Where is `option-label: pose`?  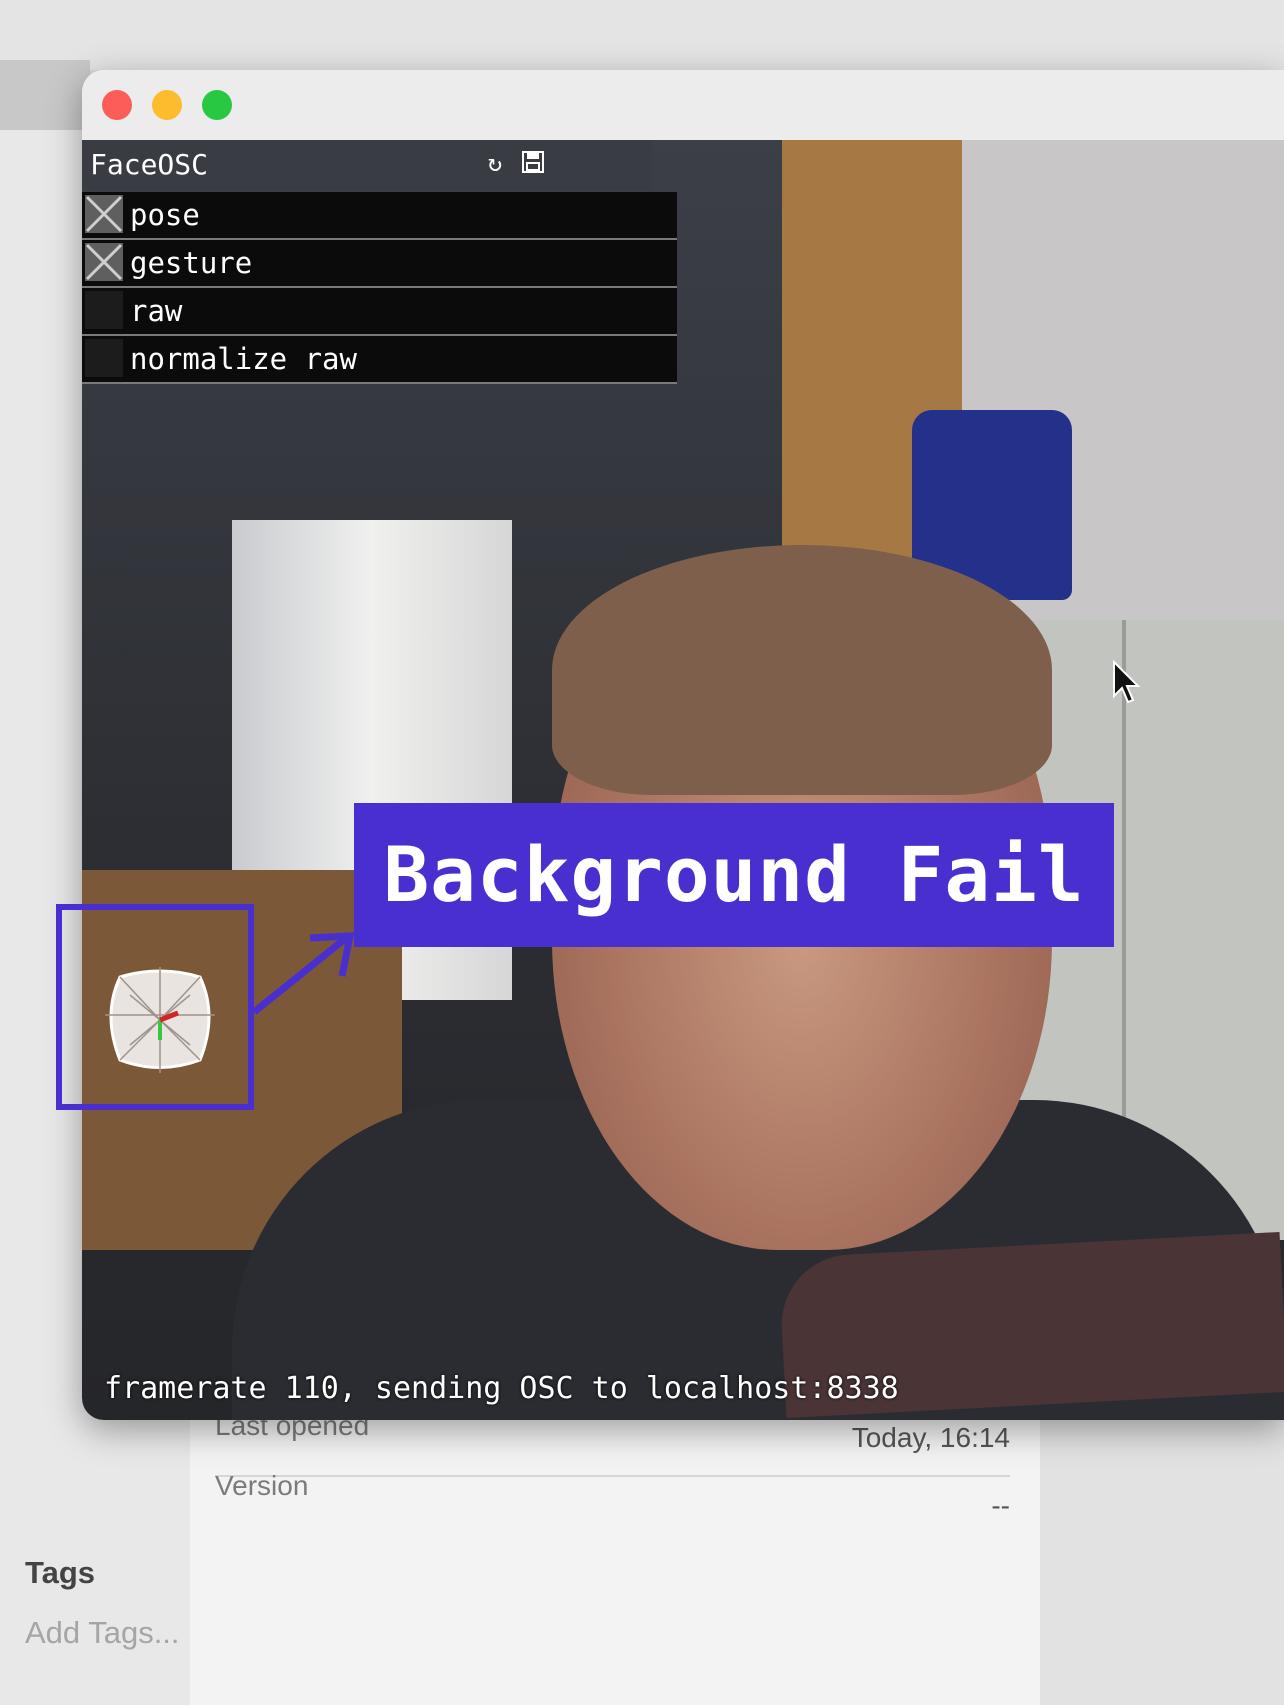
option-label: pose is located at coordinates (165, 215).